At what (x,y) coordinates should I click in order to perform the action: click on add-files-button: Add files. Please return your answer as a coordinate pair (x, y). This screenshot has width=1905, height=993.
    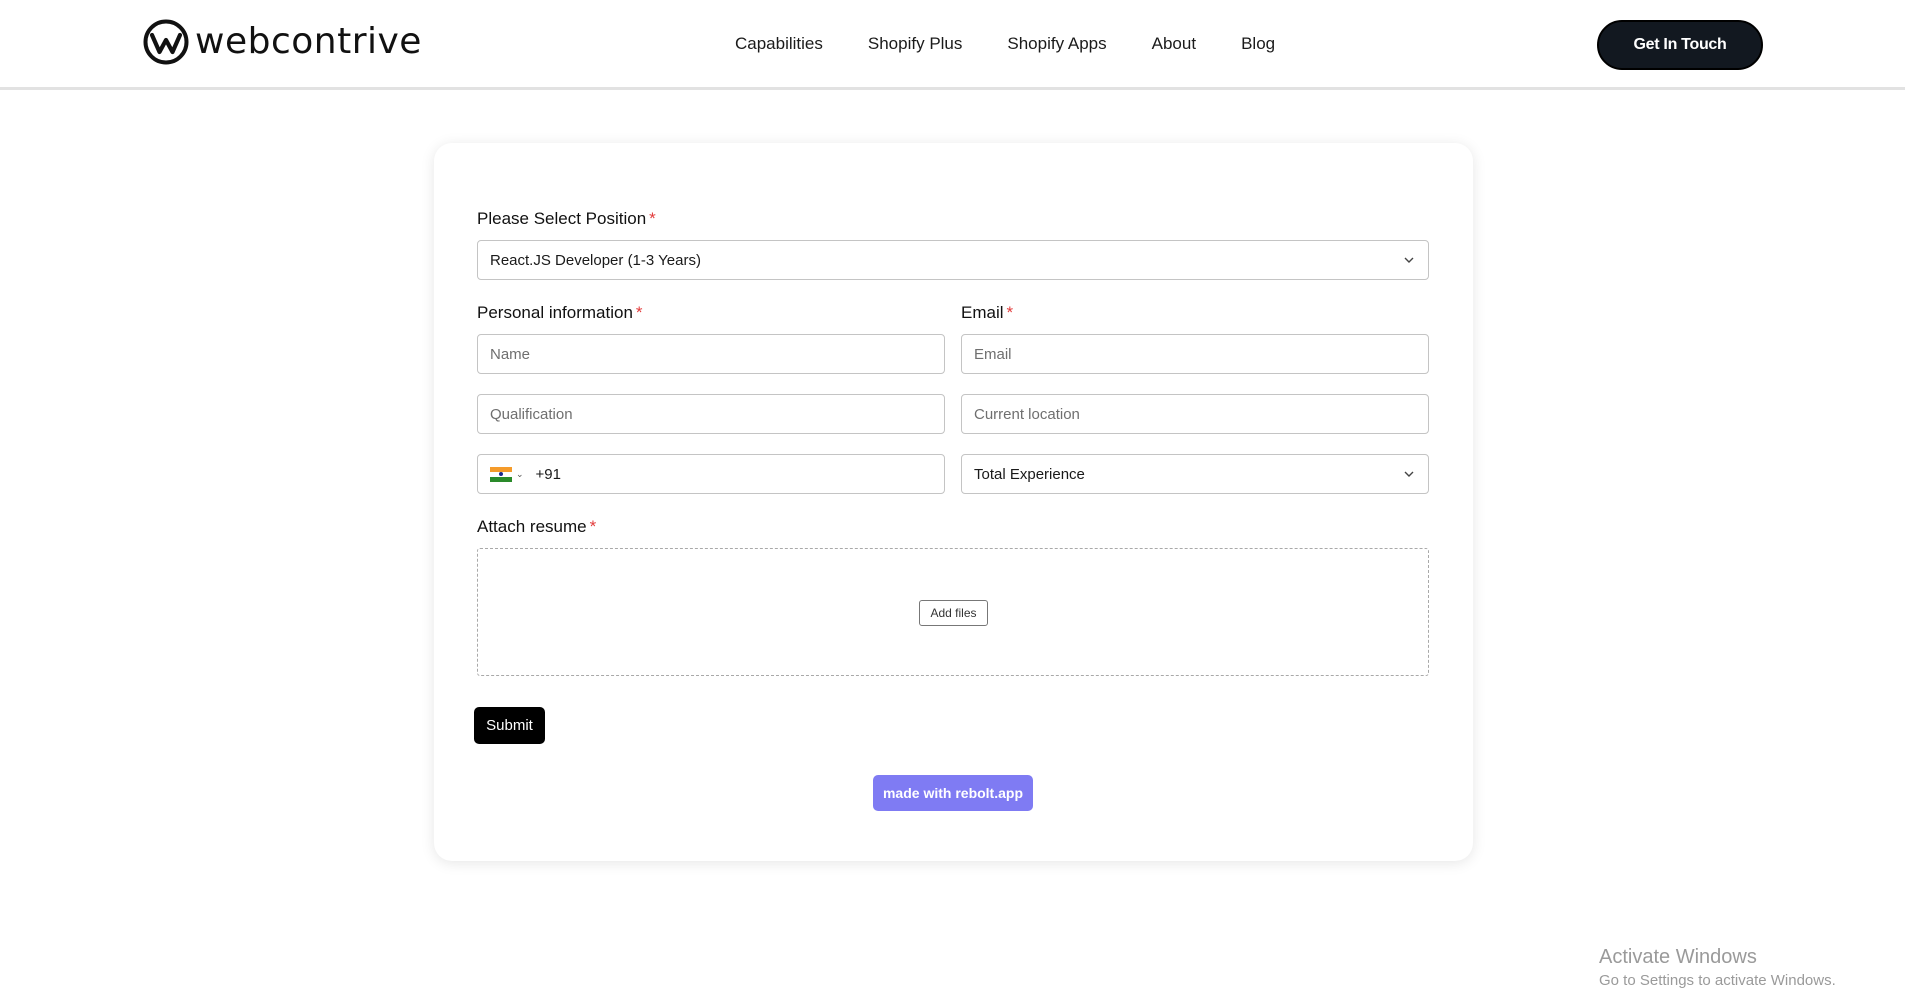
    Looking at the image, I should click on (953, 613).